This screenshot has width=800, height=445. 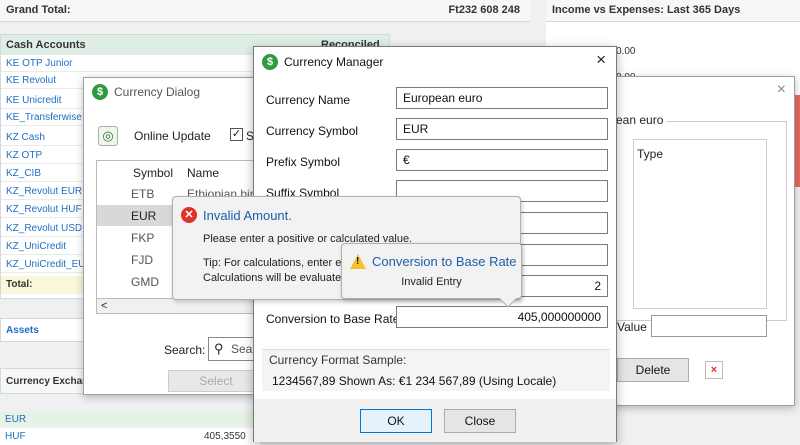 What do you see at coordinates (640, 120) in the screenshot?
I see `group-title: ean euro` at bounding box center [640, 120].